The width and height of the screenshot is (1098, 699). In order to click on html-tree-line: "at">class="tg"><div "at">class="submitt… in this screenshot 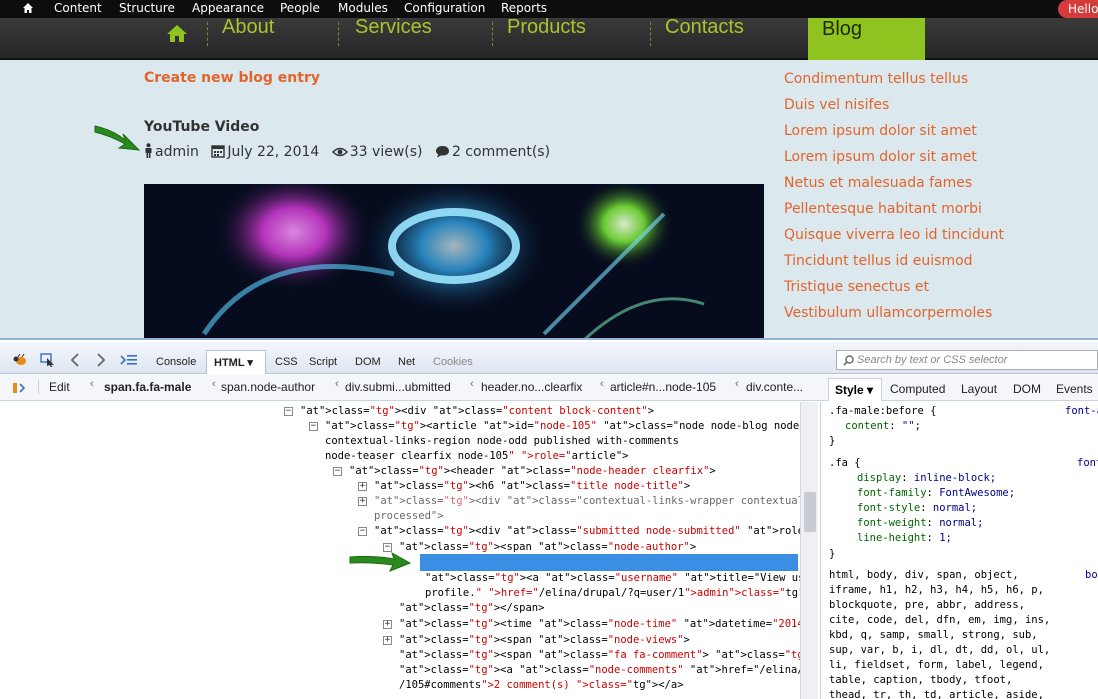, I will do `click(587, 531)`.